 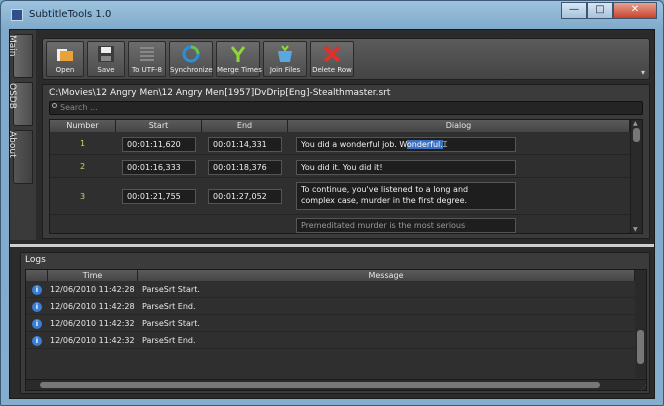 What do you see at coordinates (83, 143) in the screenshot?
I see `row-number: 1` at bounding box center [83, 143].